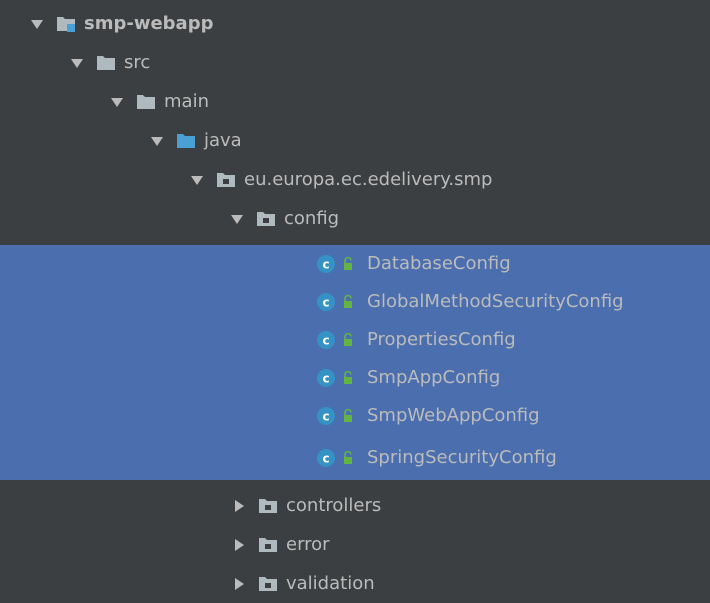 The image size is (710, 603). Describe the element at coordinates (330, 583) in the screenshot. I see `tree-node-label: validation` at that location.